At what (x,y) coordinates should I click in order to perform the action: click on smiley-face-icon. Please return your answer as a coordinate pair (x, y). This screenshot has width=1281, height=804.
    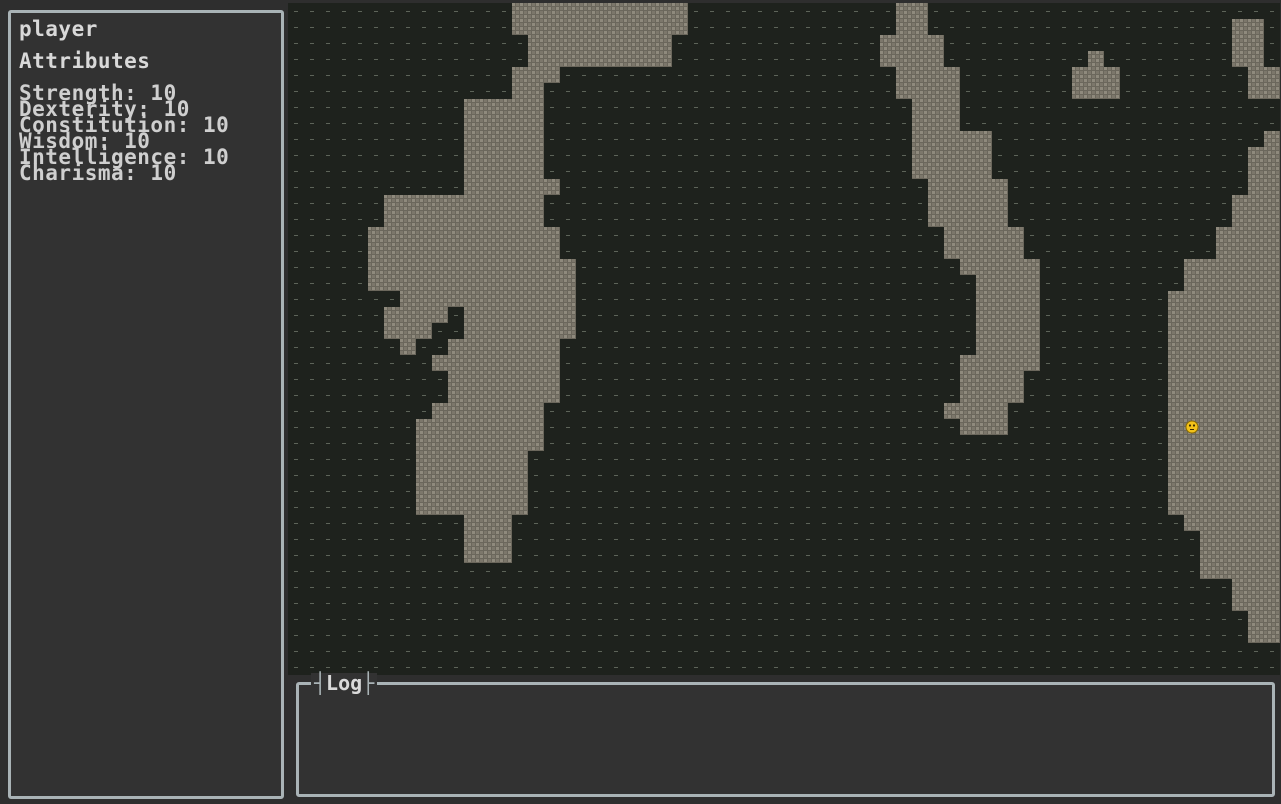
    Looking at the image, I should click on (1192, 427).